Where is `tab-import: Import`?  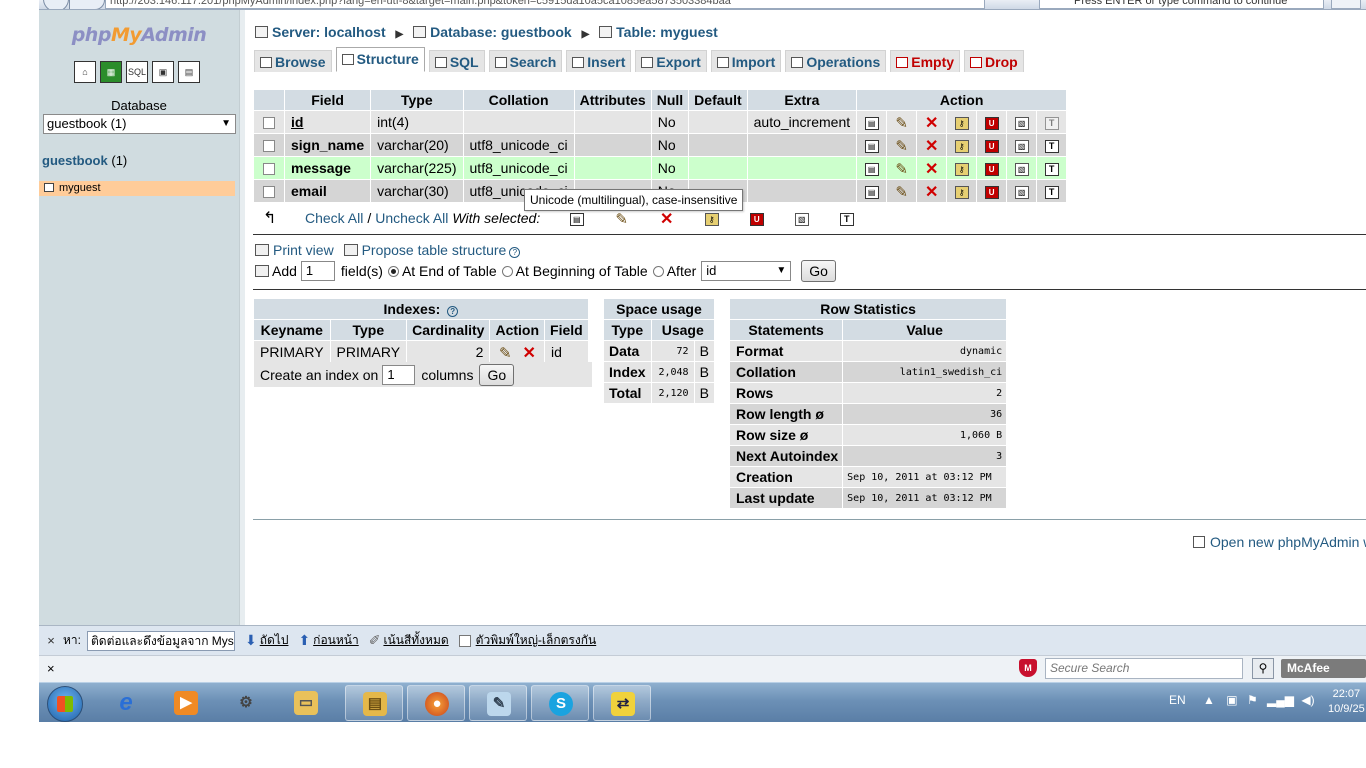
tab-import: Import is located at coordinates (746, 61).